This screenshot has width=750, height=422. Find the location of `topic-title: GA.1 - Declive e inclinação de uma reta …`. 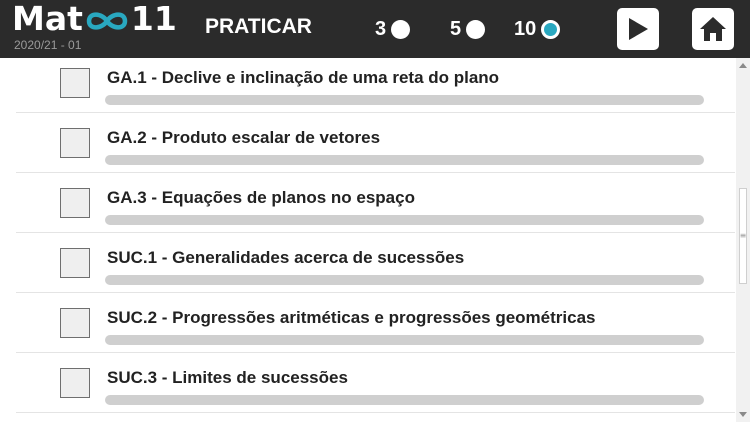

topic-title: GA.1 - Declive e inclinação de uma reta … is located at coordinates (303, 77).